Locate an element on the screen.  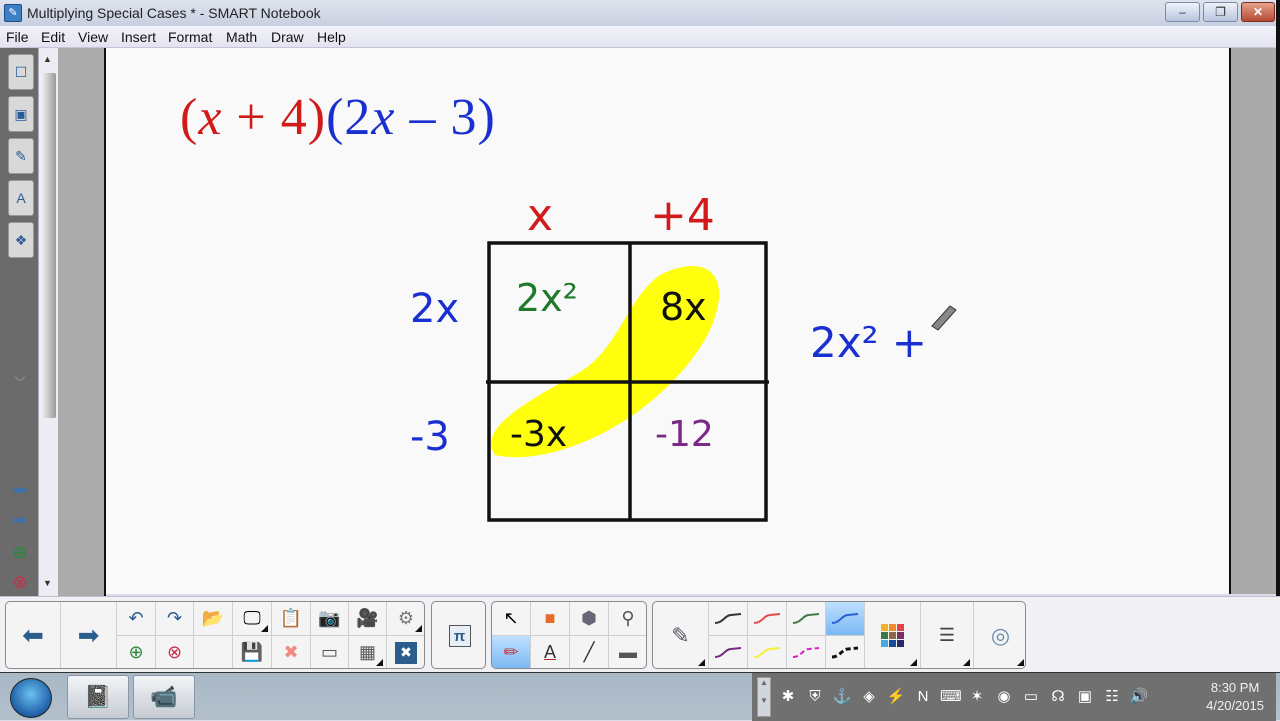
transparency-icon: ◎ is located at coordinates (1000, 635).